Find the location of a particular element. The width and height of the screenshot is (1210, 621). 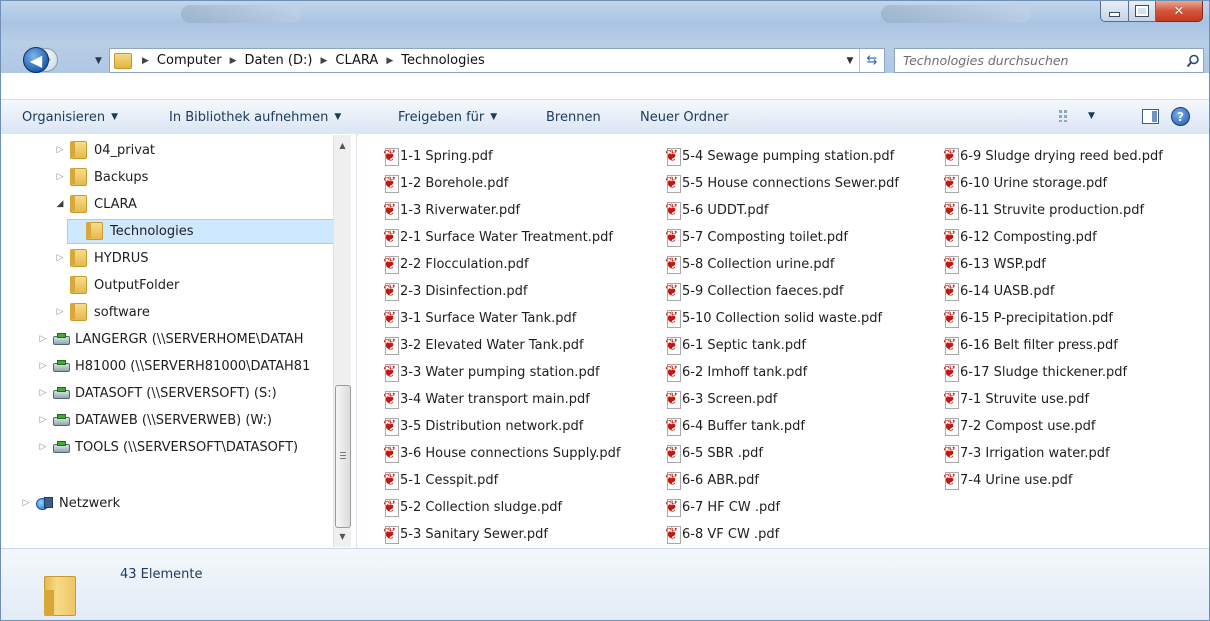

file-item: 6-3 Screen.pdf is located at coordinates (721, 399).